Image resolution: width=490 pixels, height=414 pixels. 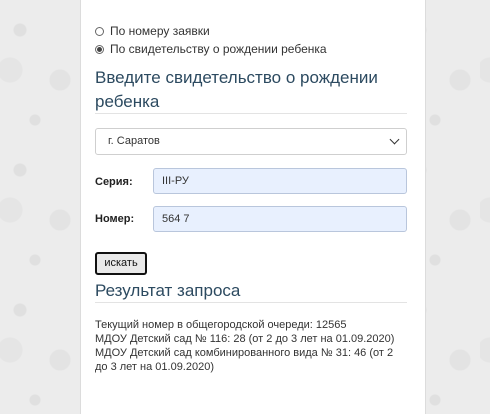 I want to click on radio-by-birth-certificate: По свидетельству о рождении ребенка, so click(x=211, y=49).